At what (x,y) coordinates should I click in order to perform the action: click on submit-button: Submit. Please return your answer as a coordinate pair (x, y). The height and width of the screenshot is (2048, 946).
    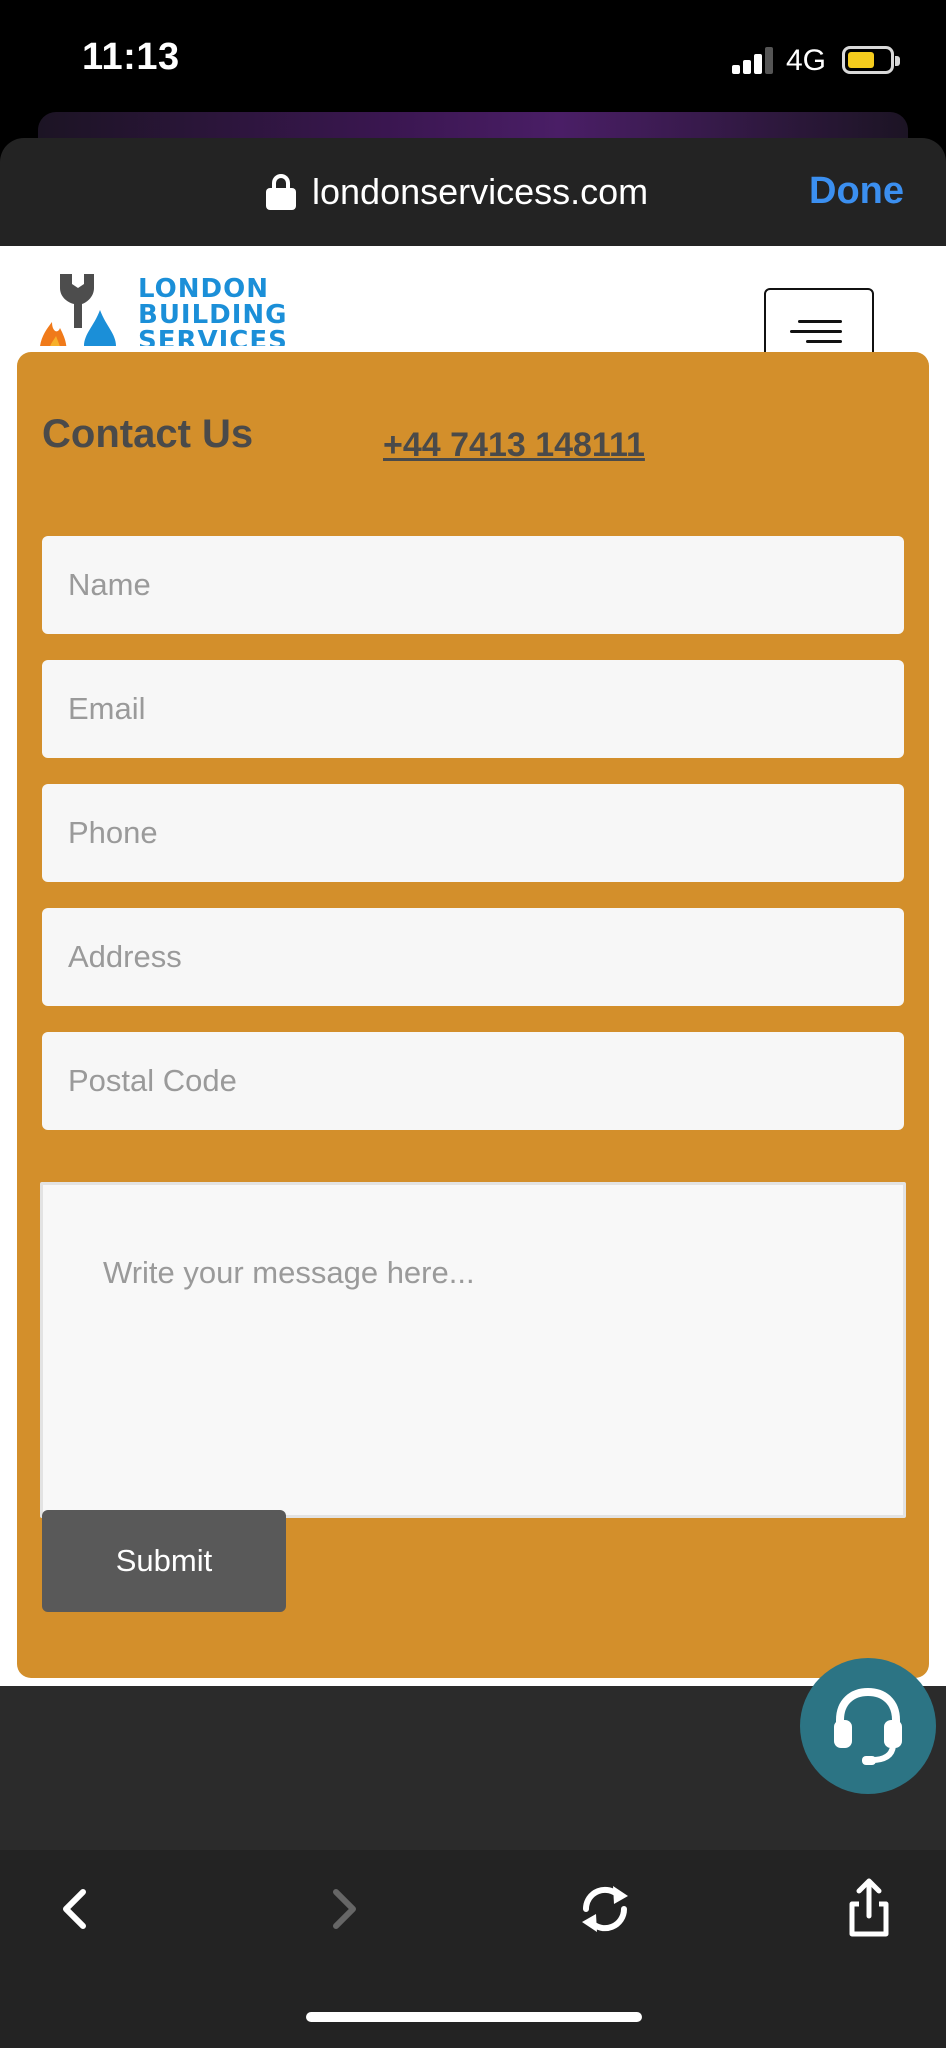
    Looking at the image, I should click on (164, 1561).